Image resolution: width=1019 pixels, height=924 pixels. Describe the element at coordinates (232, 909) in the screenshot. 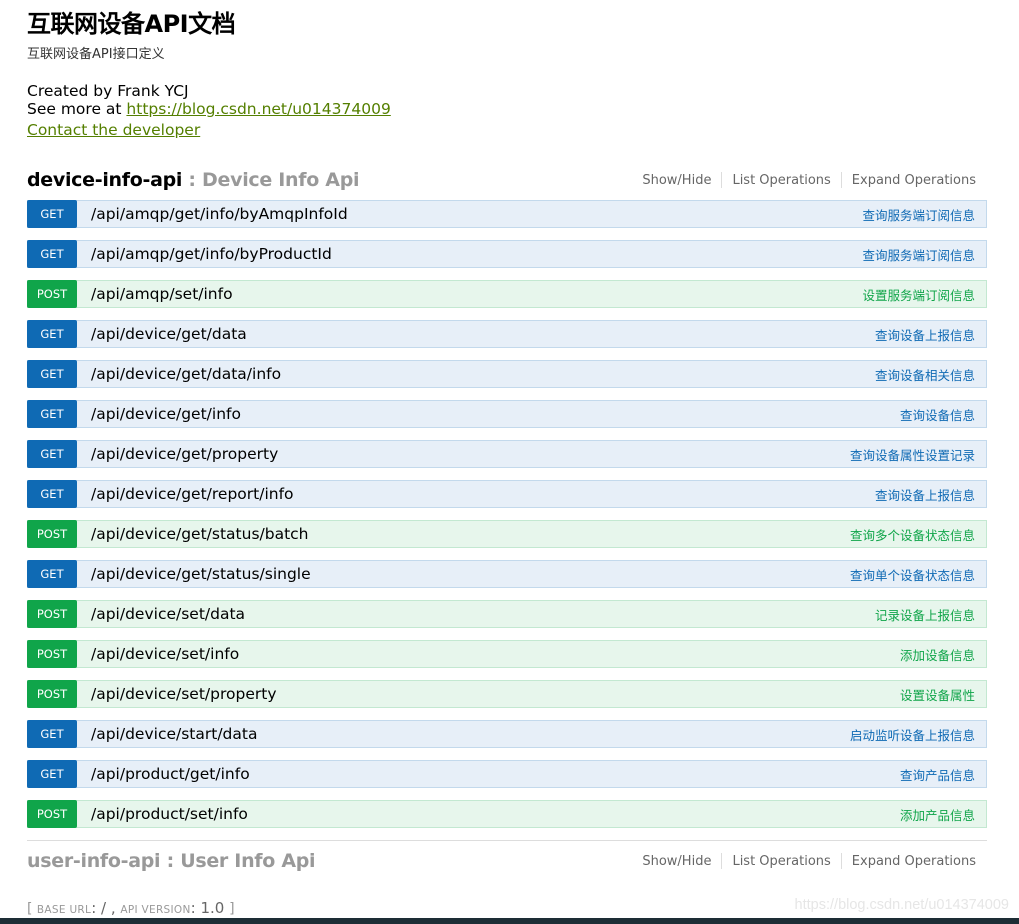

I see `close-bracket: ]` at that location.